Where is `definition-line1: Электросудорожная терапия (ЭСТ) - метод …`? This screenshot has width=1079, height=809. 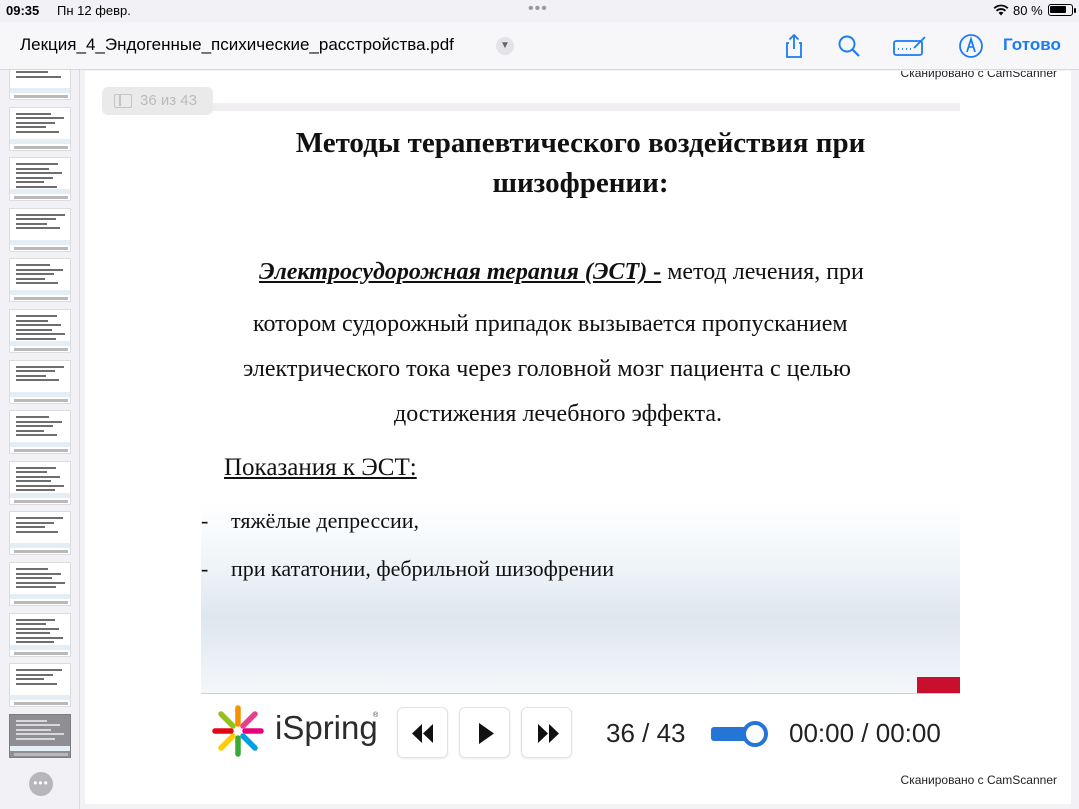 definition-line1: Электросудорожная терапия (ЭСТ) - метод … is located at coordinates (561, 272).